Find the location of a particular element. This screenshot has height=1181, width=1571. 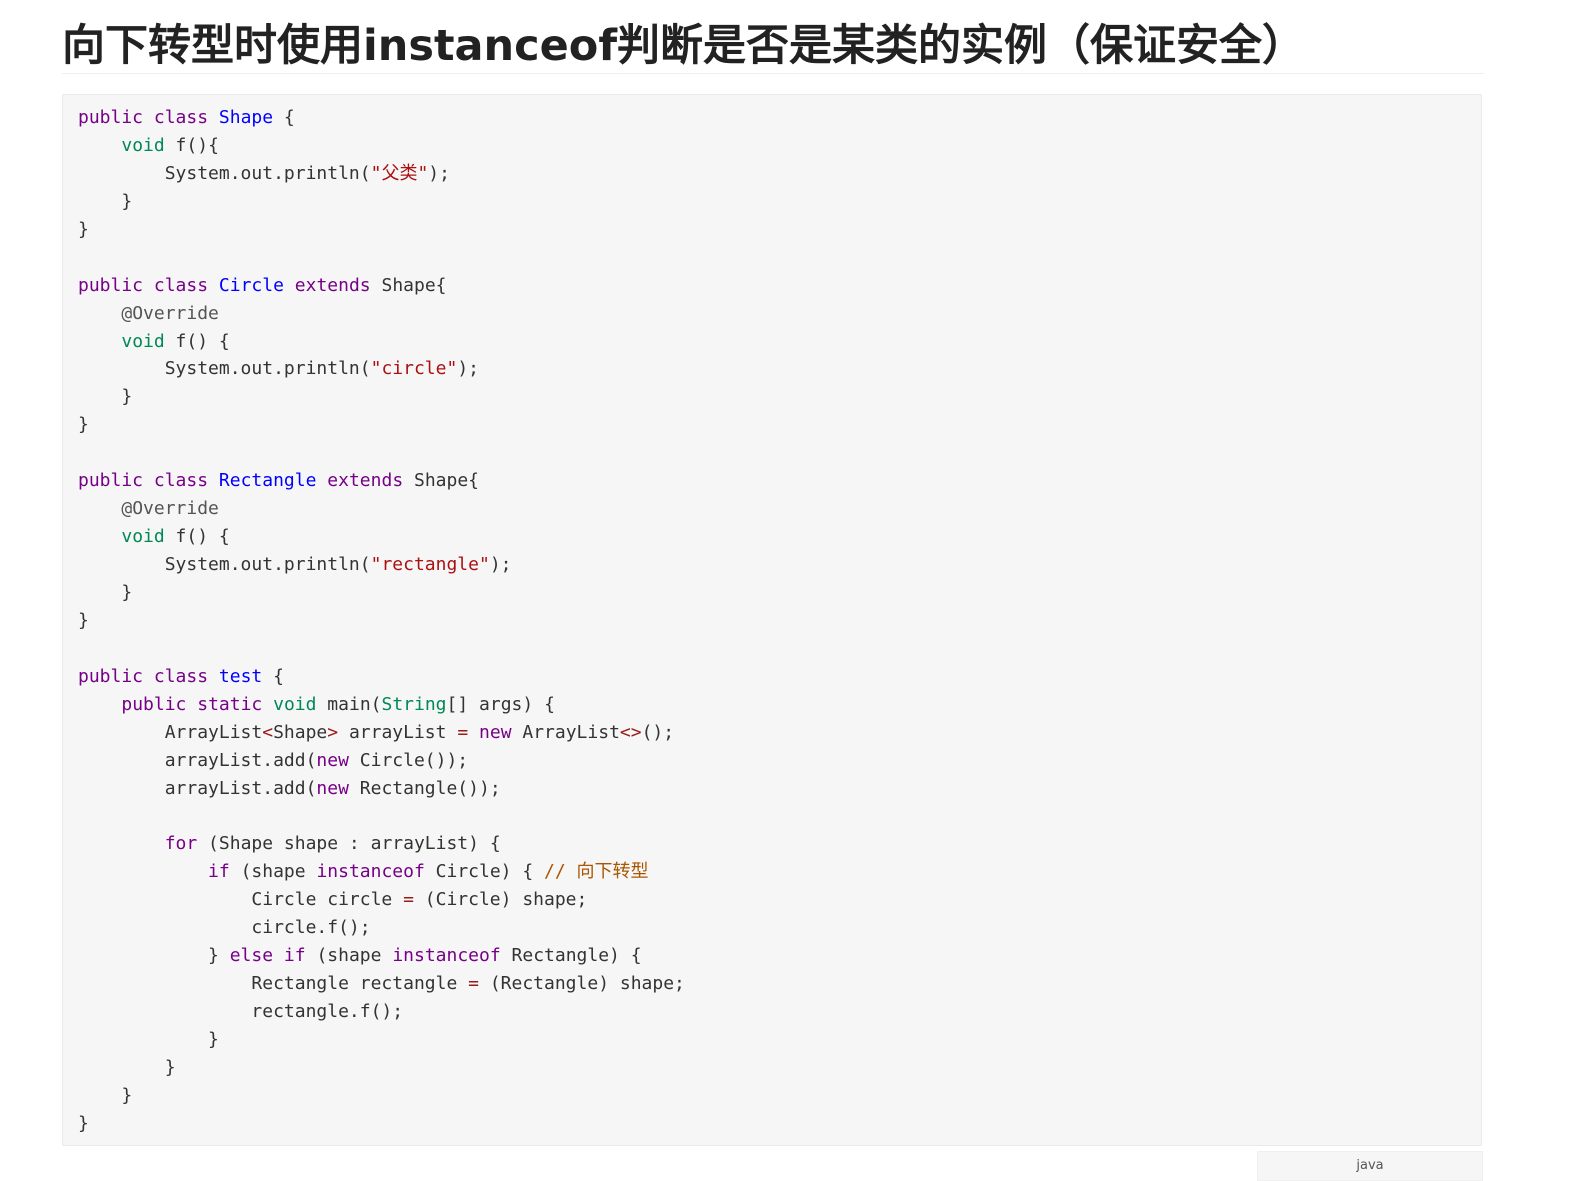

code-line: public class test { is located at coordinates (381, 677).